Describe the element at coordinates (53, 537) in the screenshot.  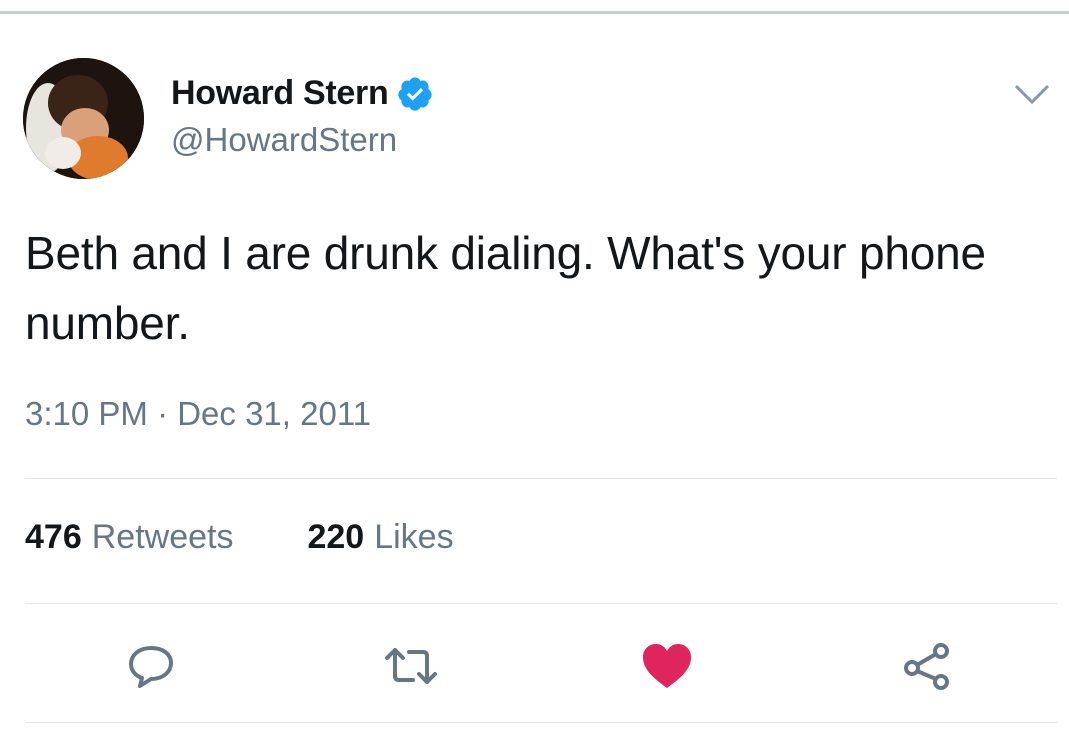
I see `retweets-count: 476` at that location.